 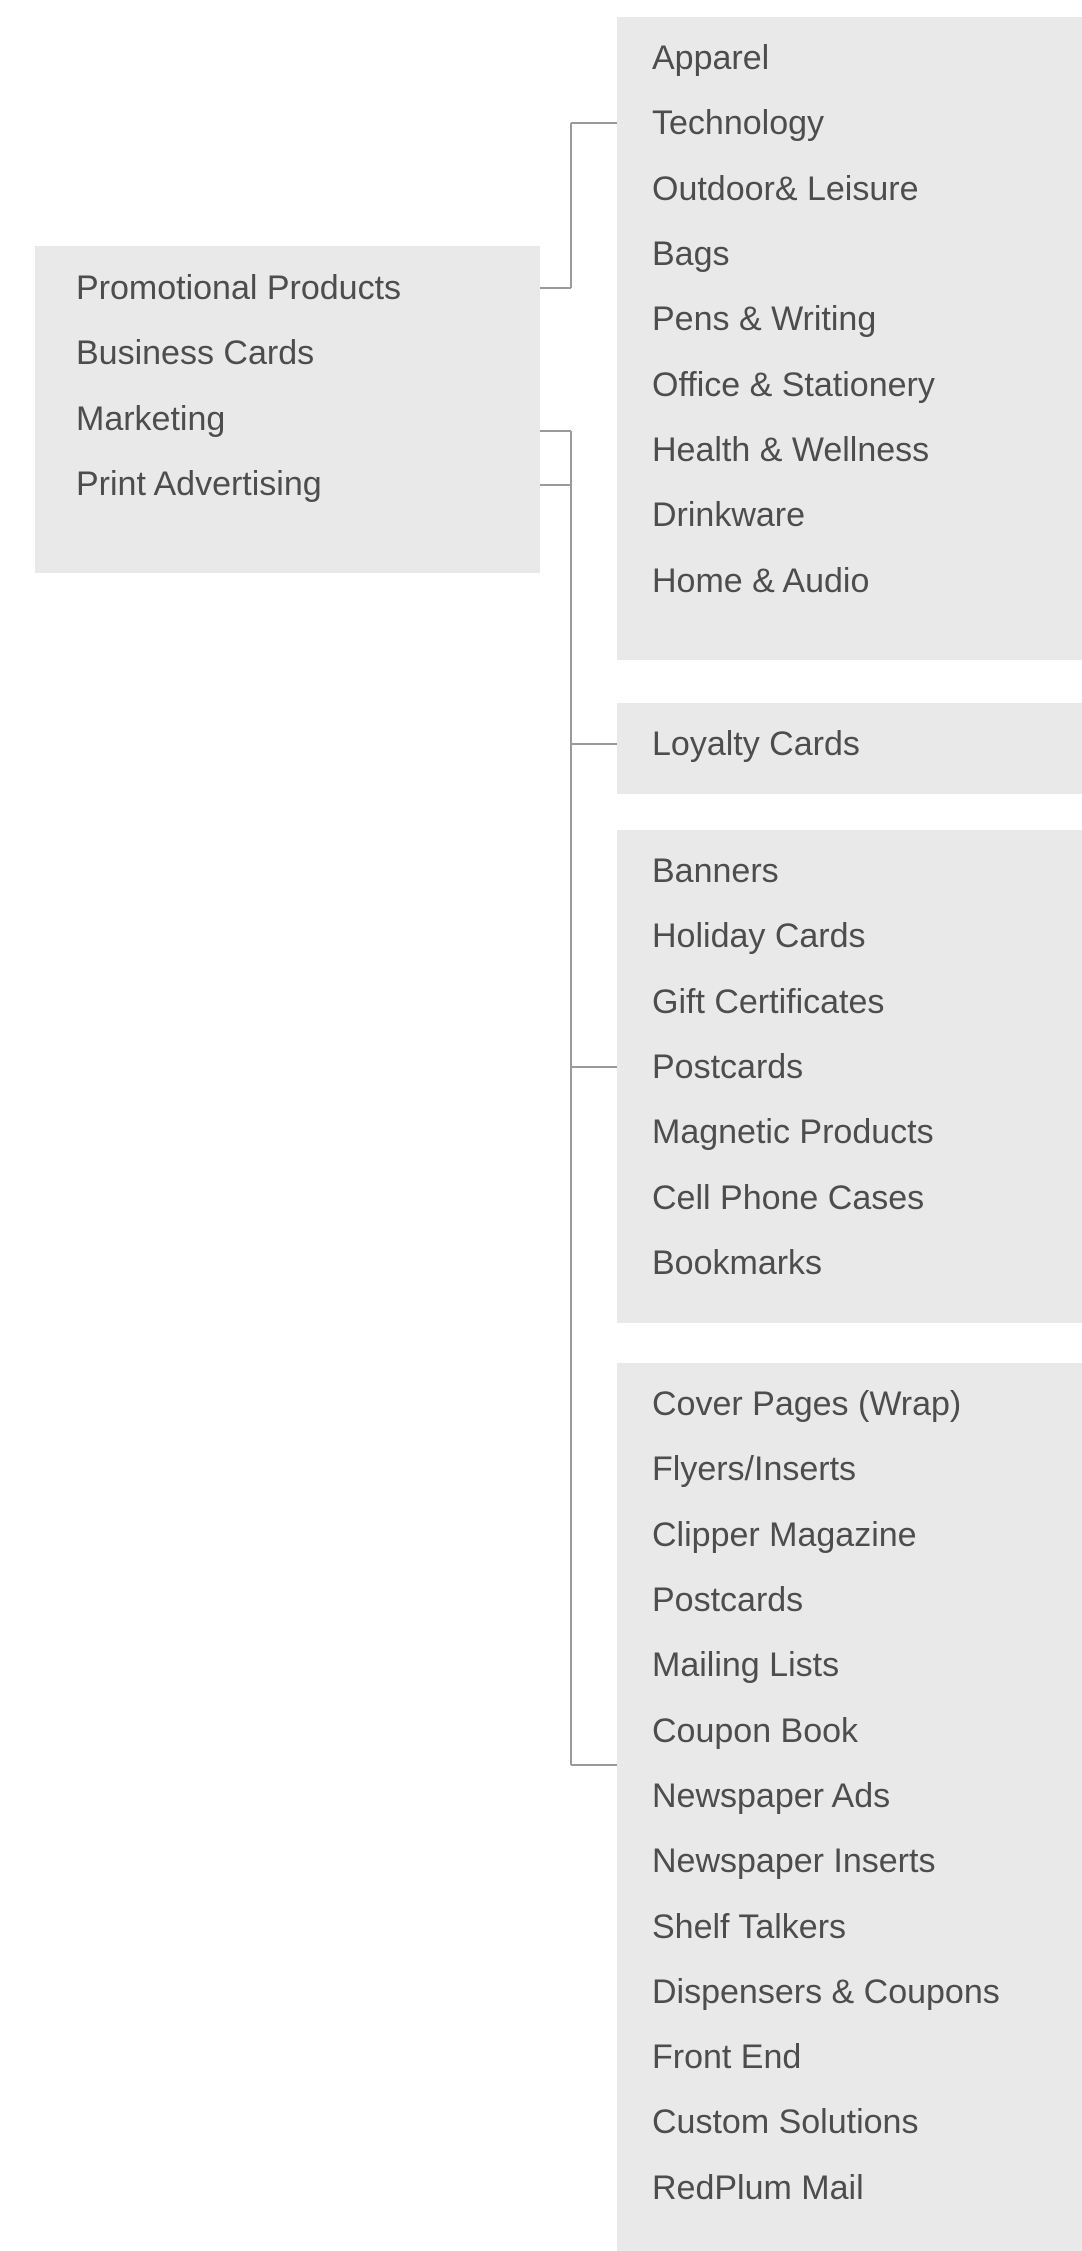 I want to click on submenu-item-office-stationery: Office & Stationery, so click(x=793, y=385).